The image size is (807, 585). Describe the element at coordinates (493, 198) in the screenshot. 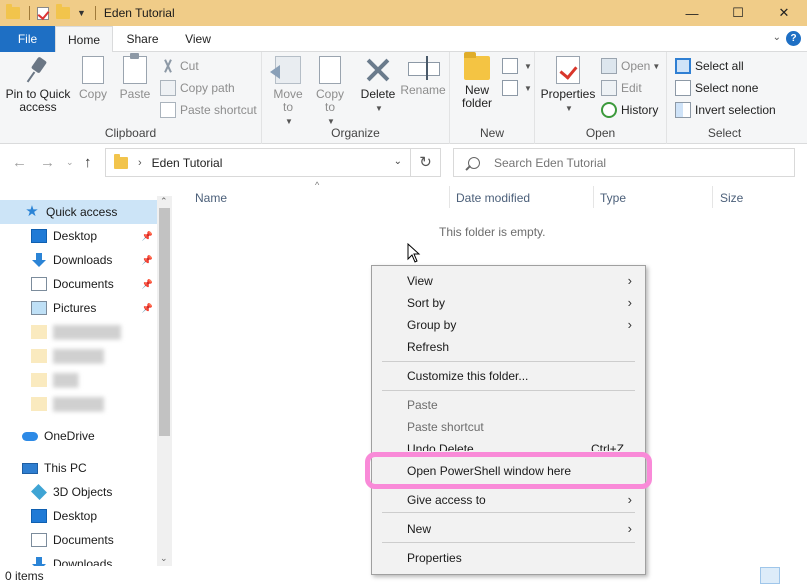

I see `column-header-date-modified: Date modified` at that location.